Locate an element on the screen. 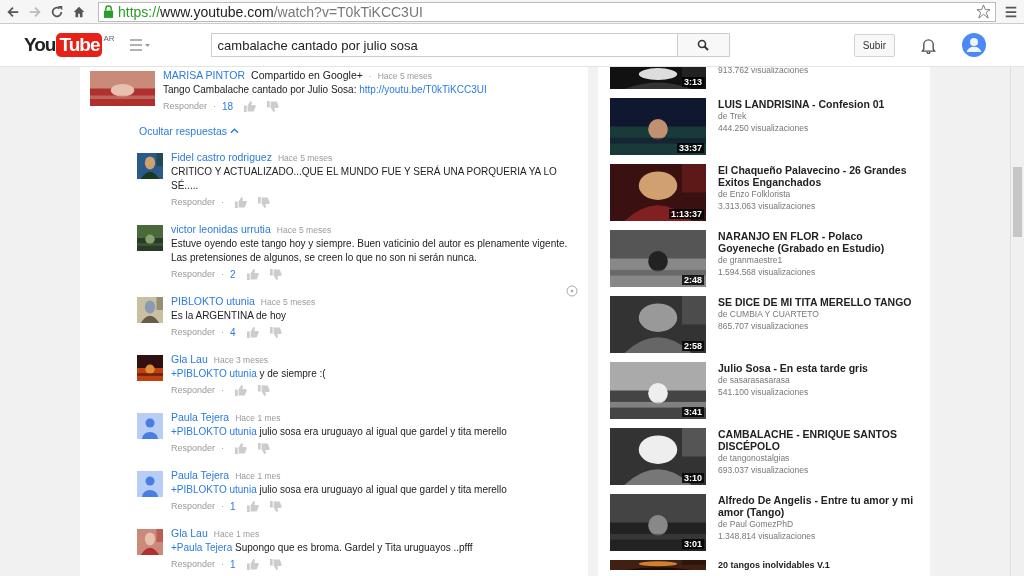 This screenshot has width=1024, height=576. back-icon is located at coordinates (13, 11).